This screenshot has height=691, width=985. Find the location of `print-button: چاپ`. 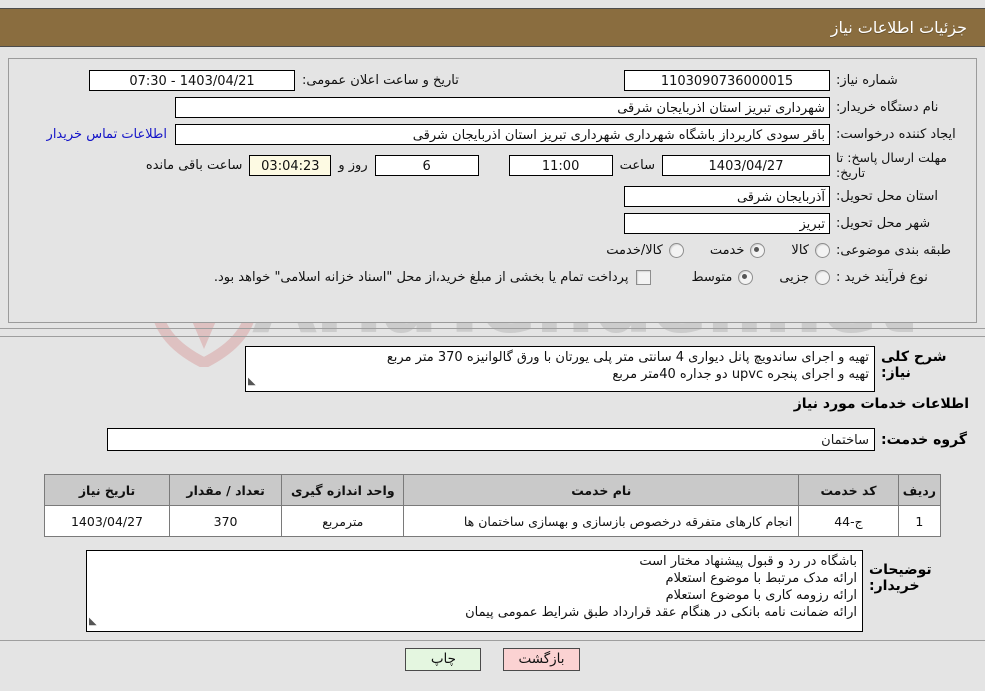

print-button: چاپ is located at coordinates (443, 659).